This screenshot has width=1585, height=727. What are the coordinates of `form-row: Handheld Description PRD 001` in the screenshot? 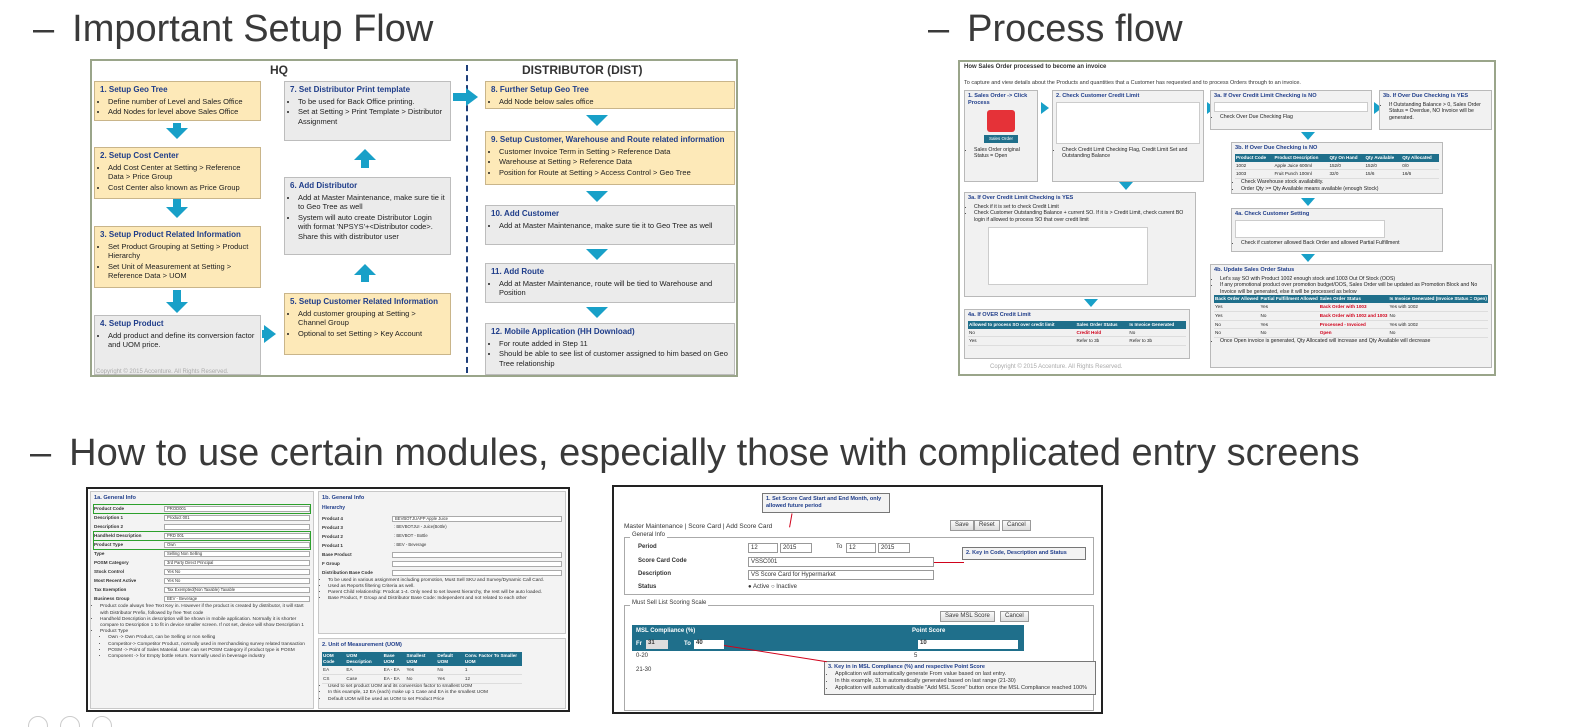 It's located at (202, 536).